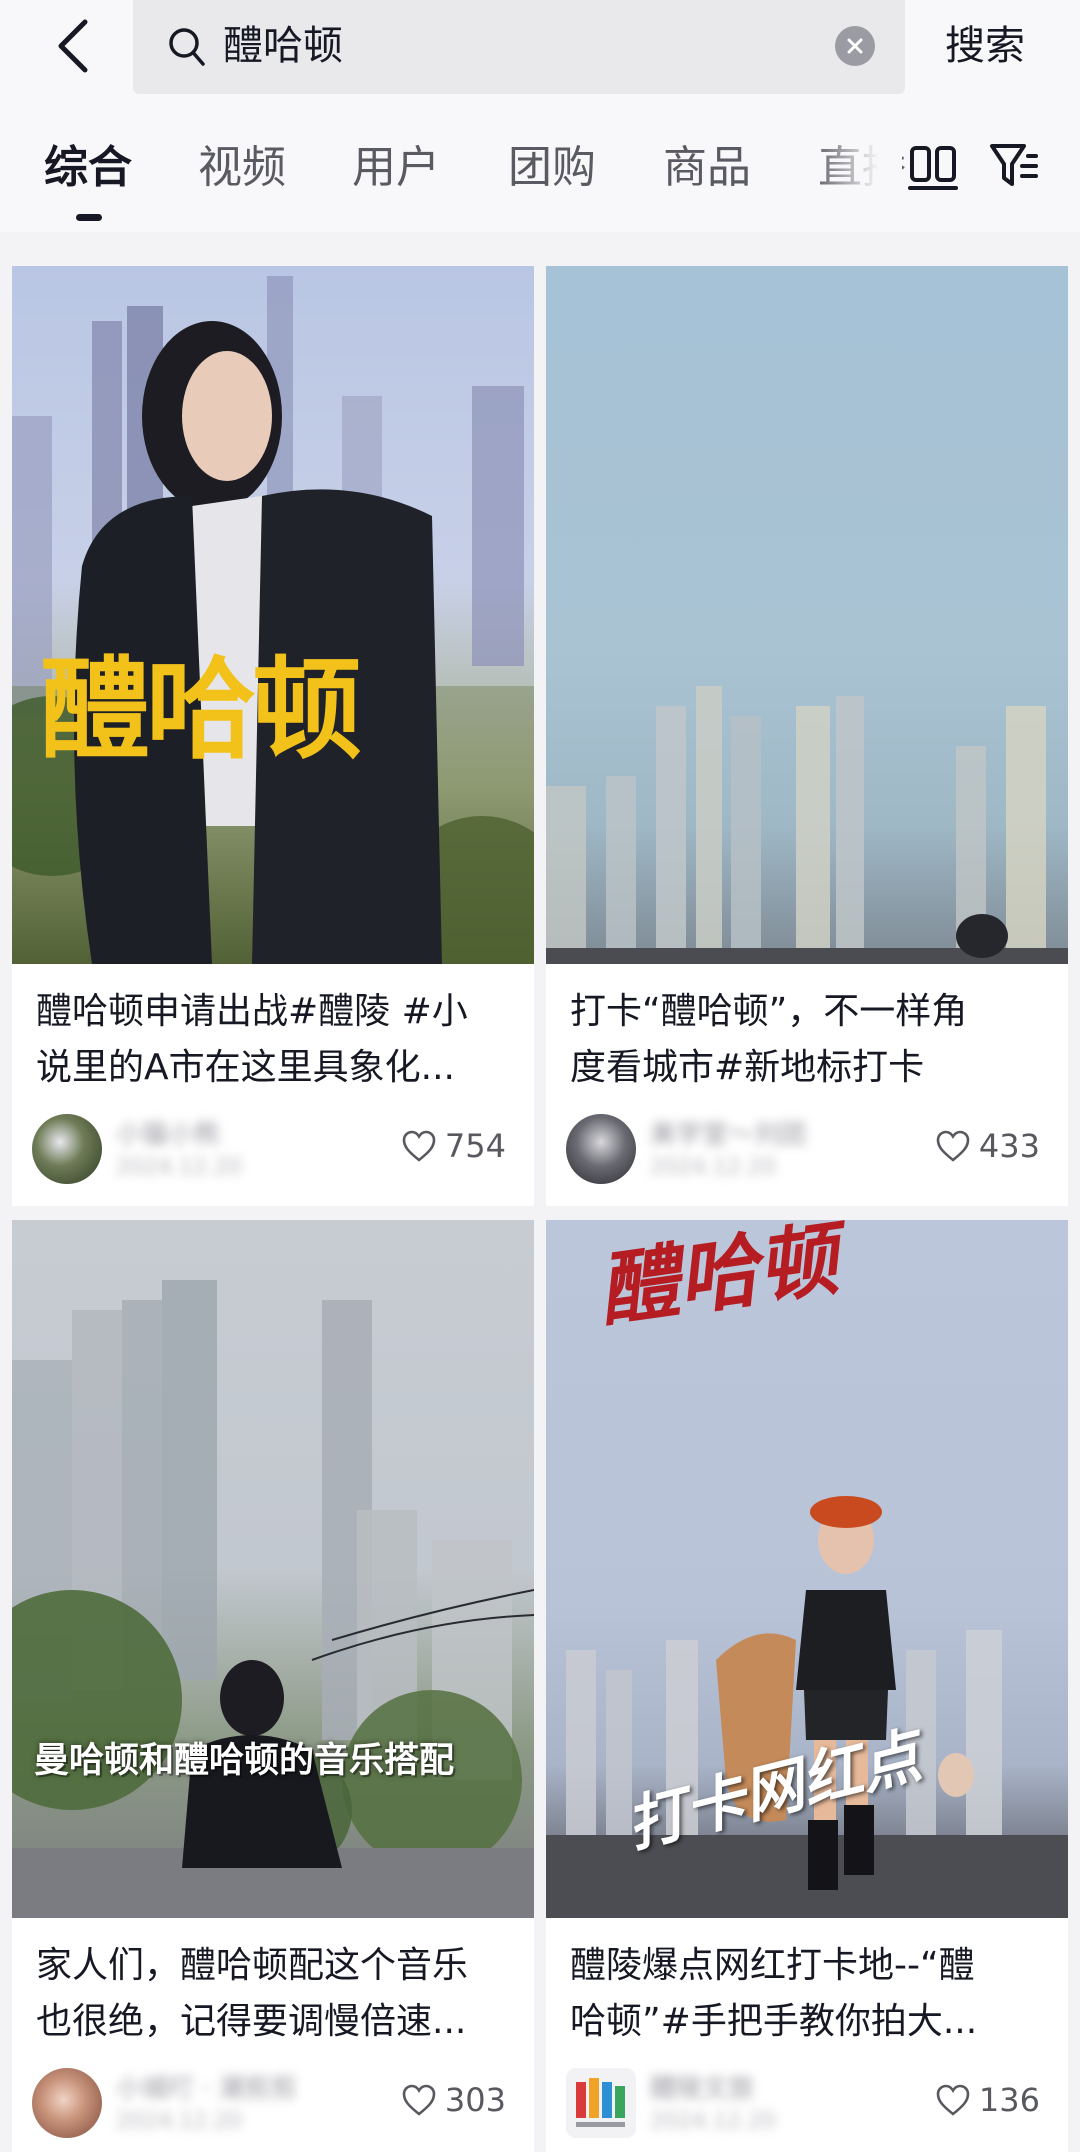 The height and width of the screenshot is (2152, 1080). I want to click on likes-count: 303, so click(475, 2100).